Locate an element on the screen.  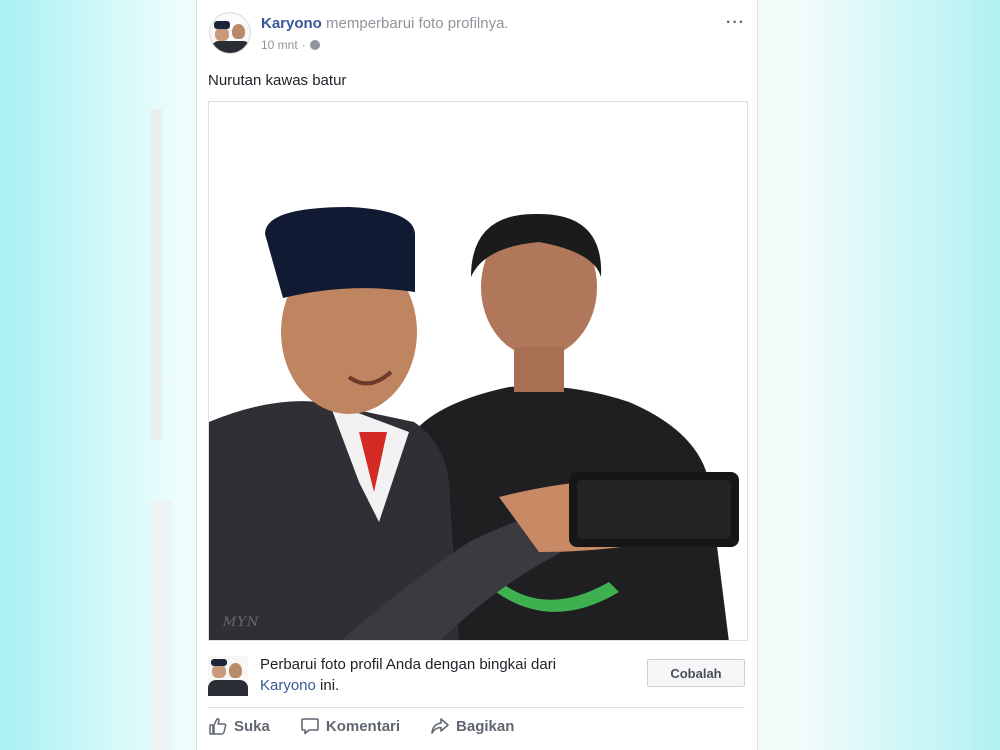
comment-button: Komentari is located at coordinates (350, 726).